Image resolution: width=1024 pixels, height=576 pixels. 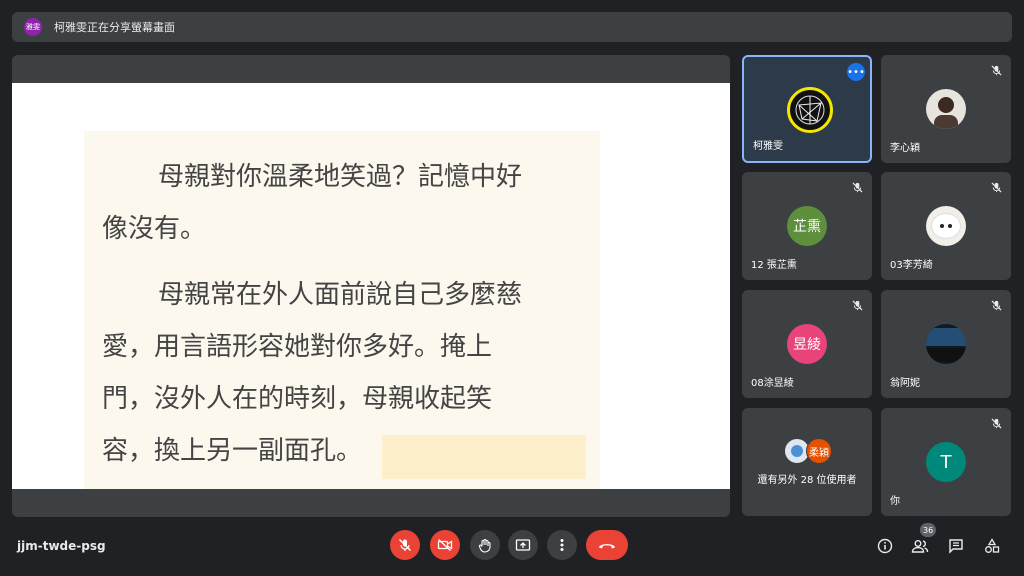 What do you see at coordinates (772, 383) in the screenshot?
I see `participant-name: 08涂昱綾` at bounding box center [772, 383].